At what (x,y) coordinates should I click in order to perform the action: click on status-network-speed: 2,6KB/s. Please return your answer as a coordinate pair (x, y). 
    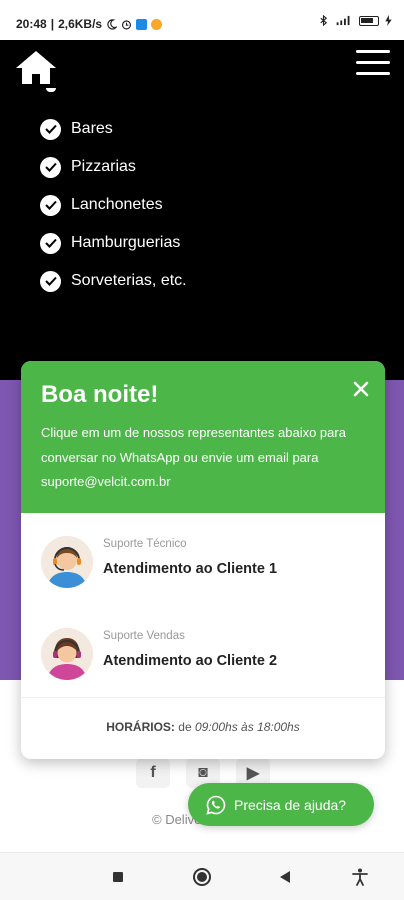
    Looking at the image, I should click on (80, 24).